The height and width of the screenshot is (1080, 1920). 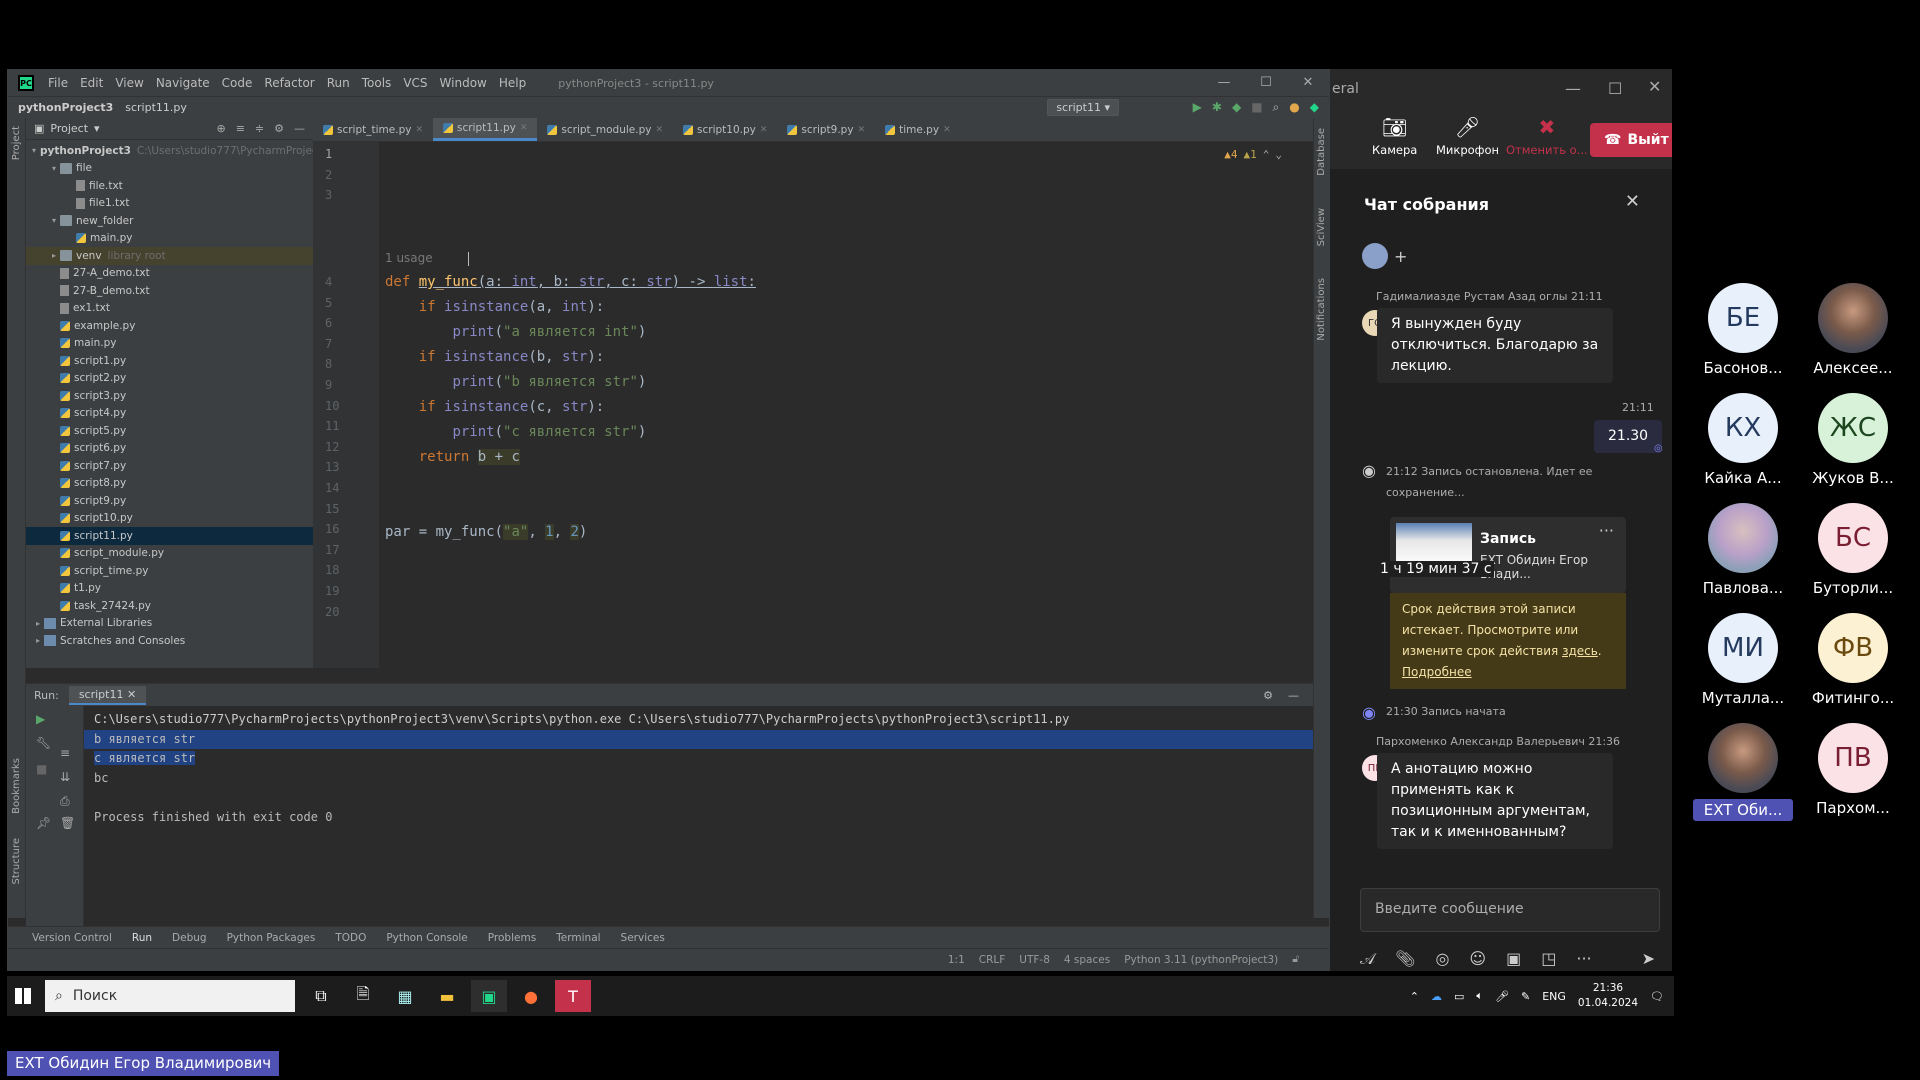 What do you see at coordinates (350, 938) in the screenshot?
I see `tool-todo: TODO` at bounding box center [350, 938].